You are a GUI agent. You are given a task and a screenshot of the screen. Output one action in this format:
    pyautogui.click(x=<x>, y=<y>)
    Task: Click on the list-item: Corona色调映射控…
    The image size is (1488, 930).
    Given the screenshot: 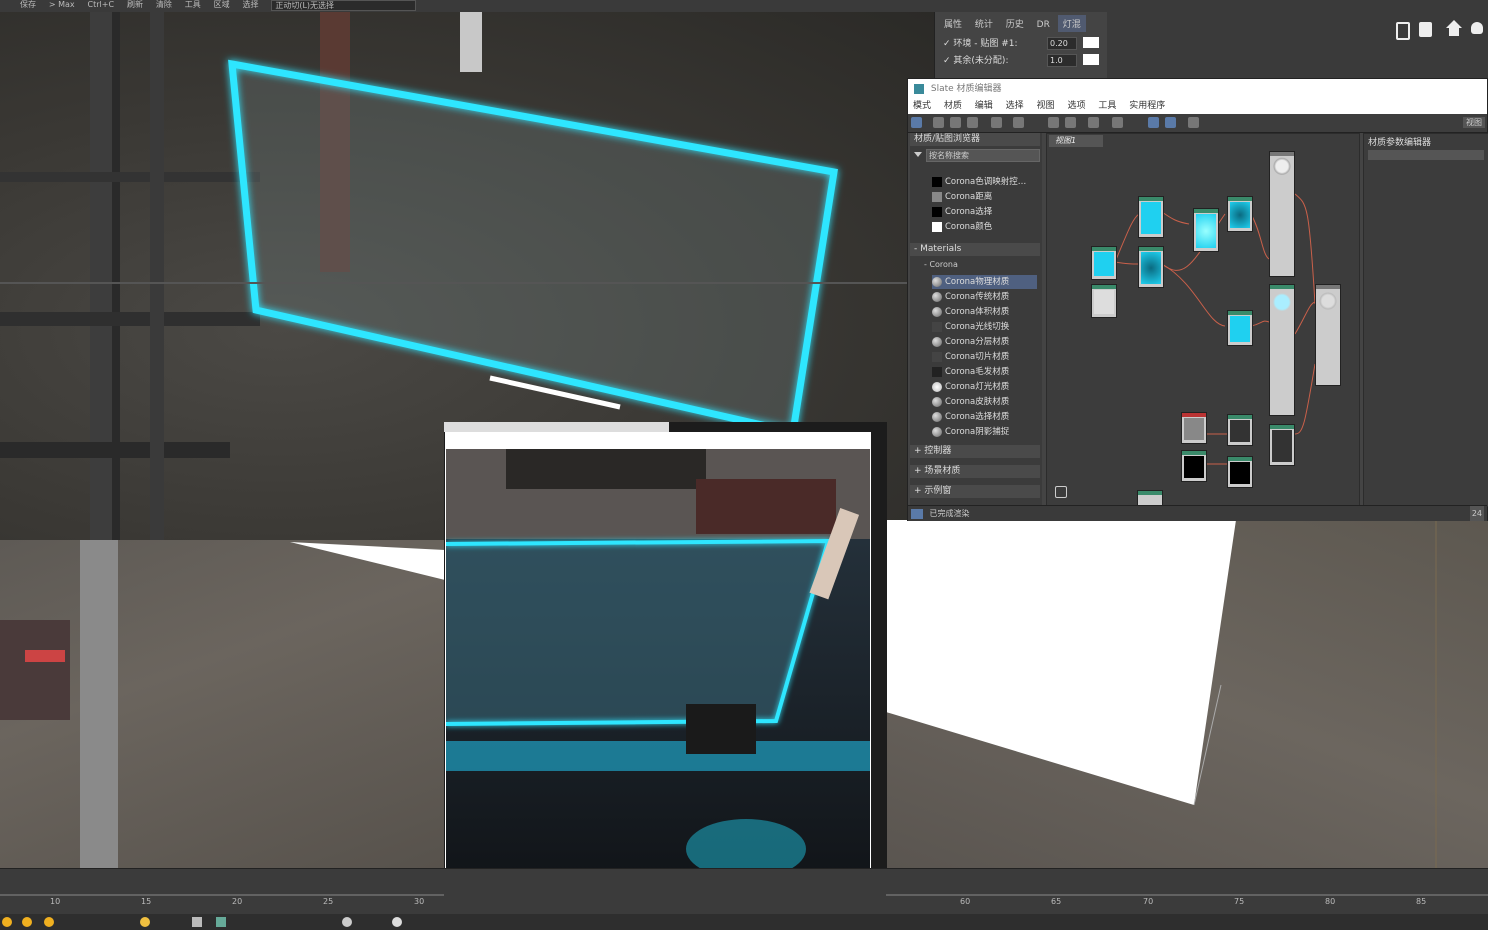 What is the action you would take?
    pyautogui.click(x=984, y=182)
    